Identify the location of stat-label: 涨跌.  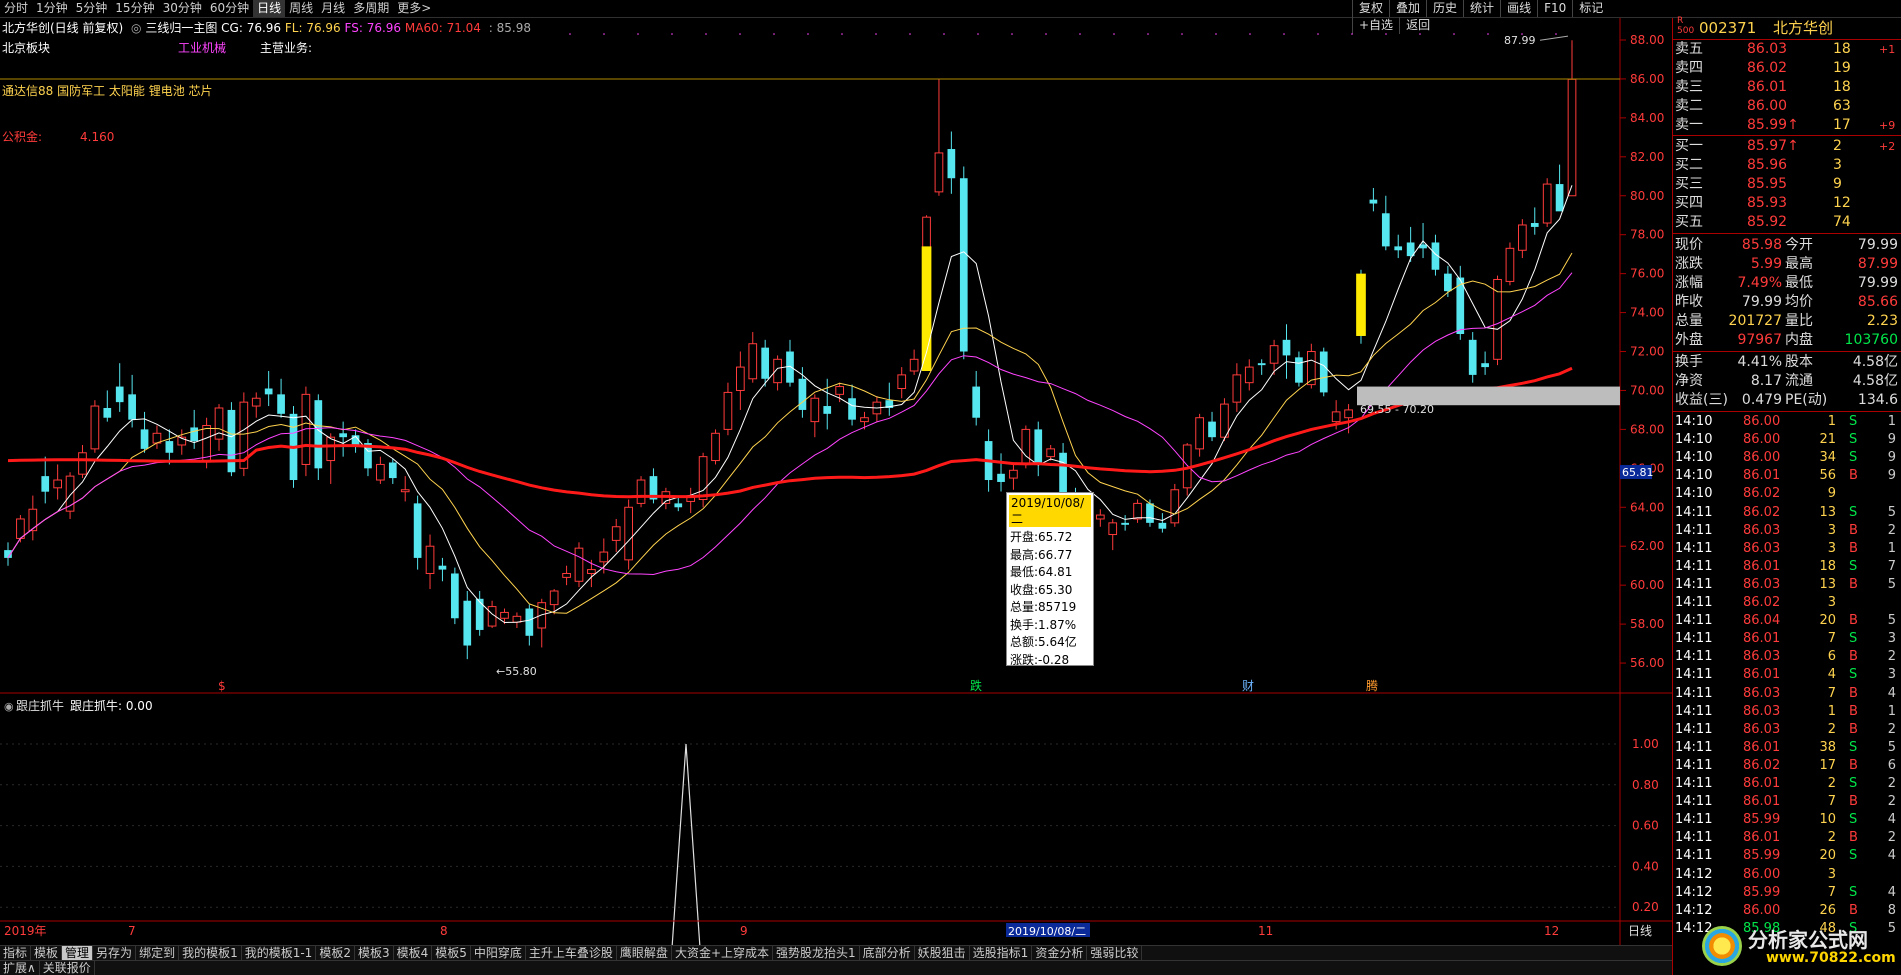
(1689, 264).